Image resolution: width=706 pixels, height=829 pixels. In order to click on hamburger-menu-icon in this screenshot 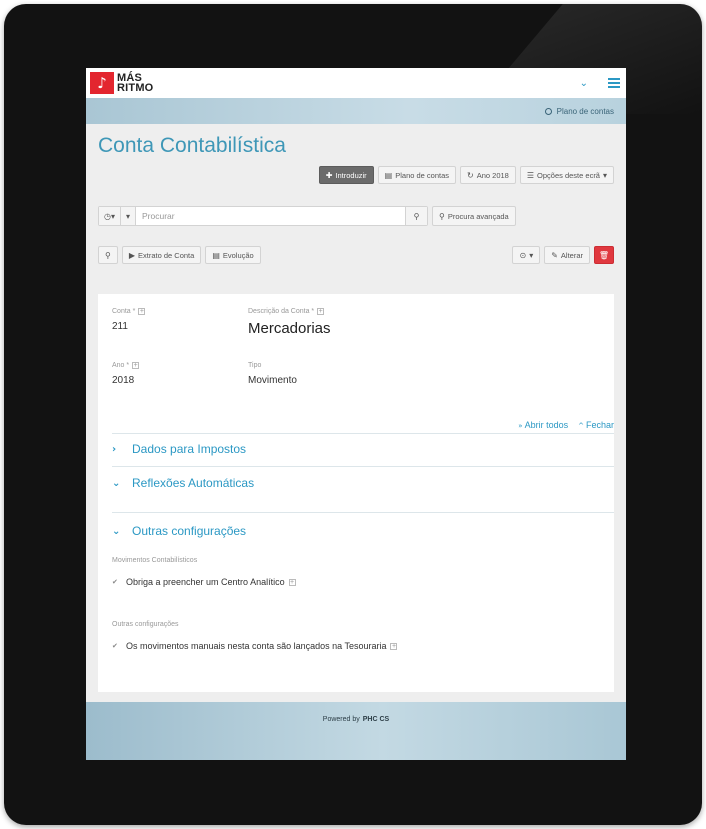, I will do `click(614, 83)`.